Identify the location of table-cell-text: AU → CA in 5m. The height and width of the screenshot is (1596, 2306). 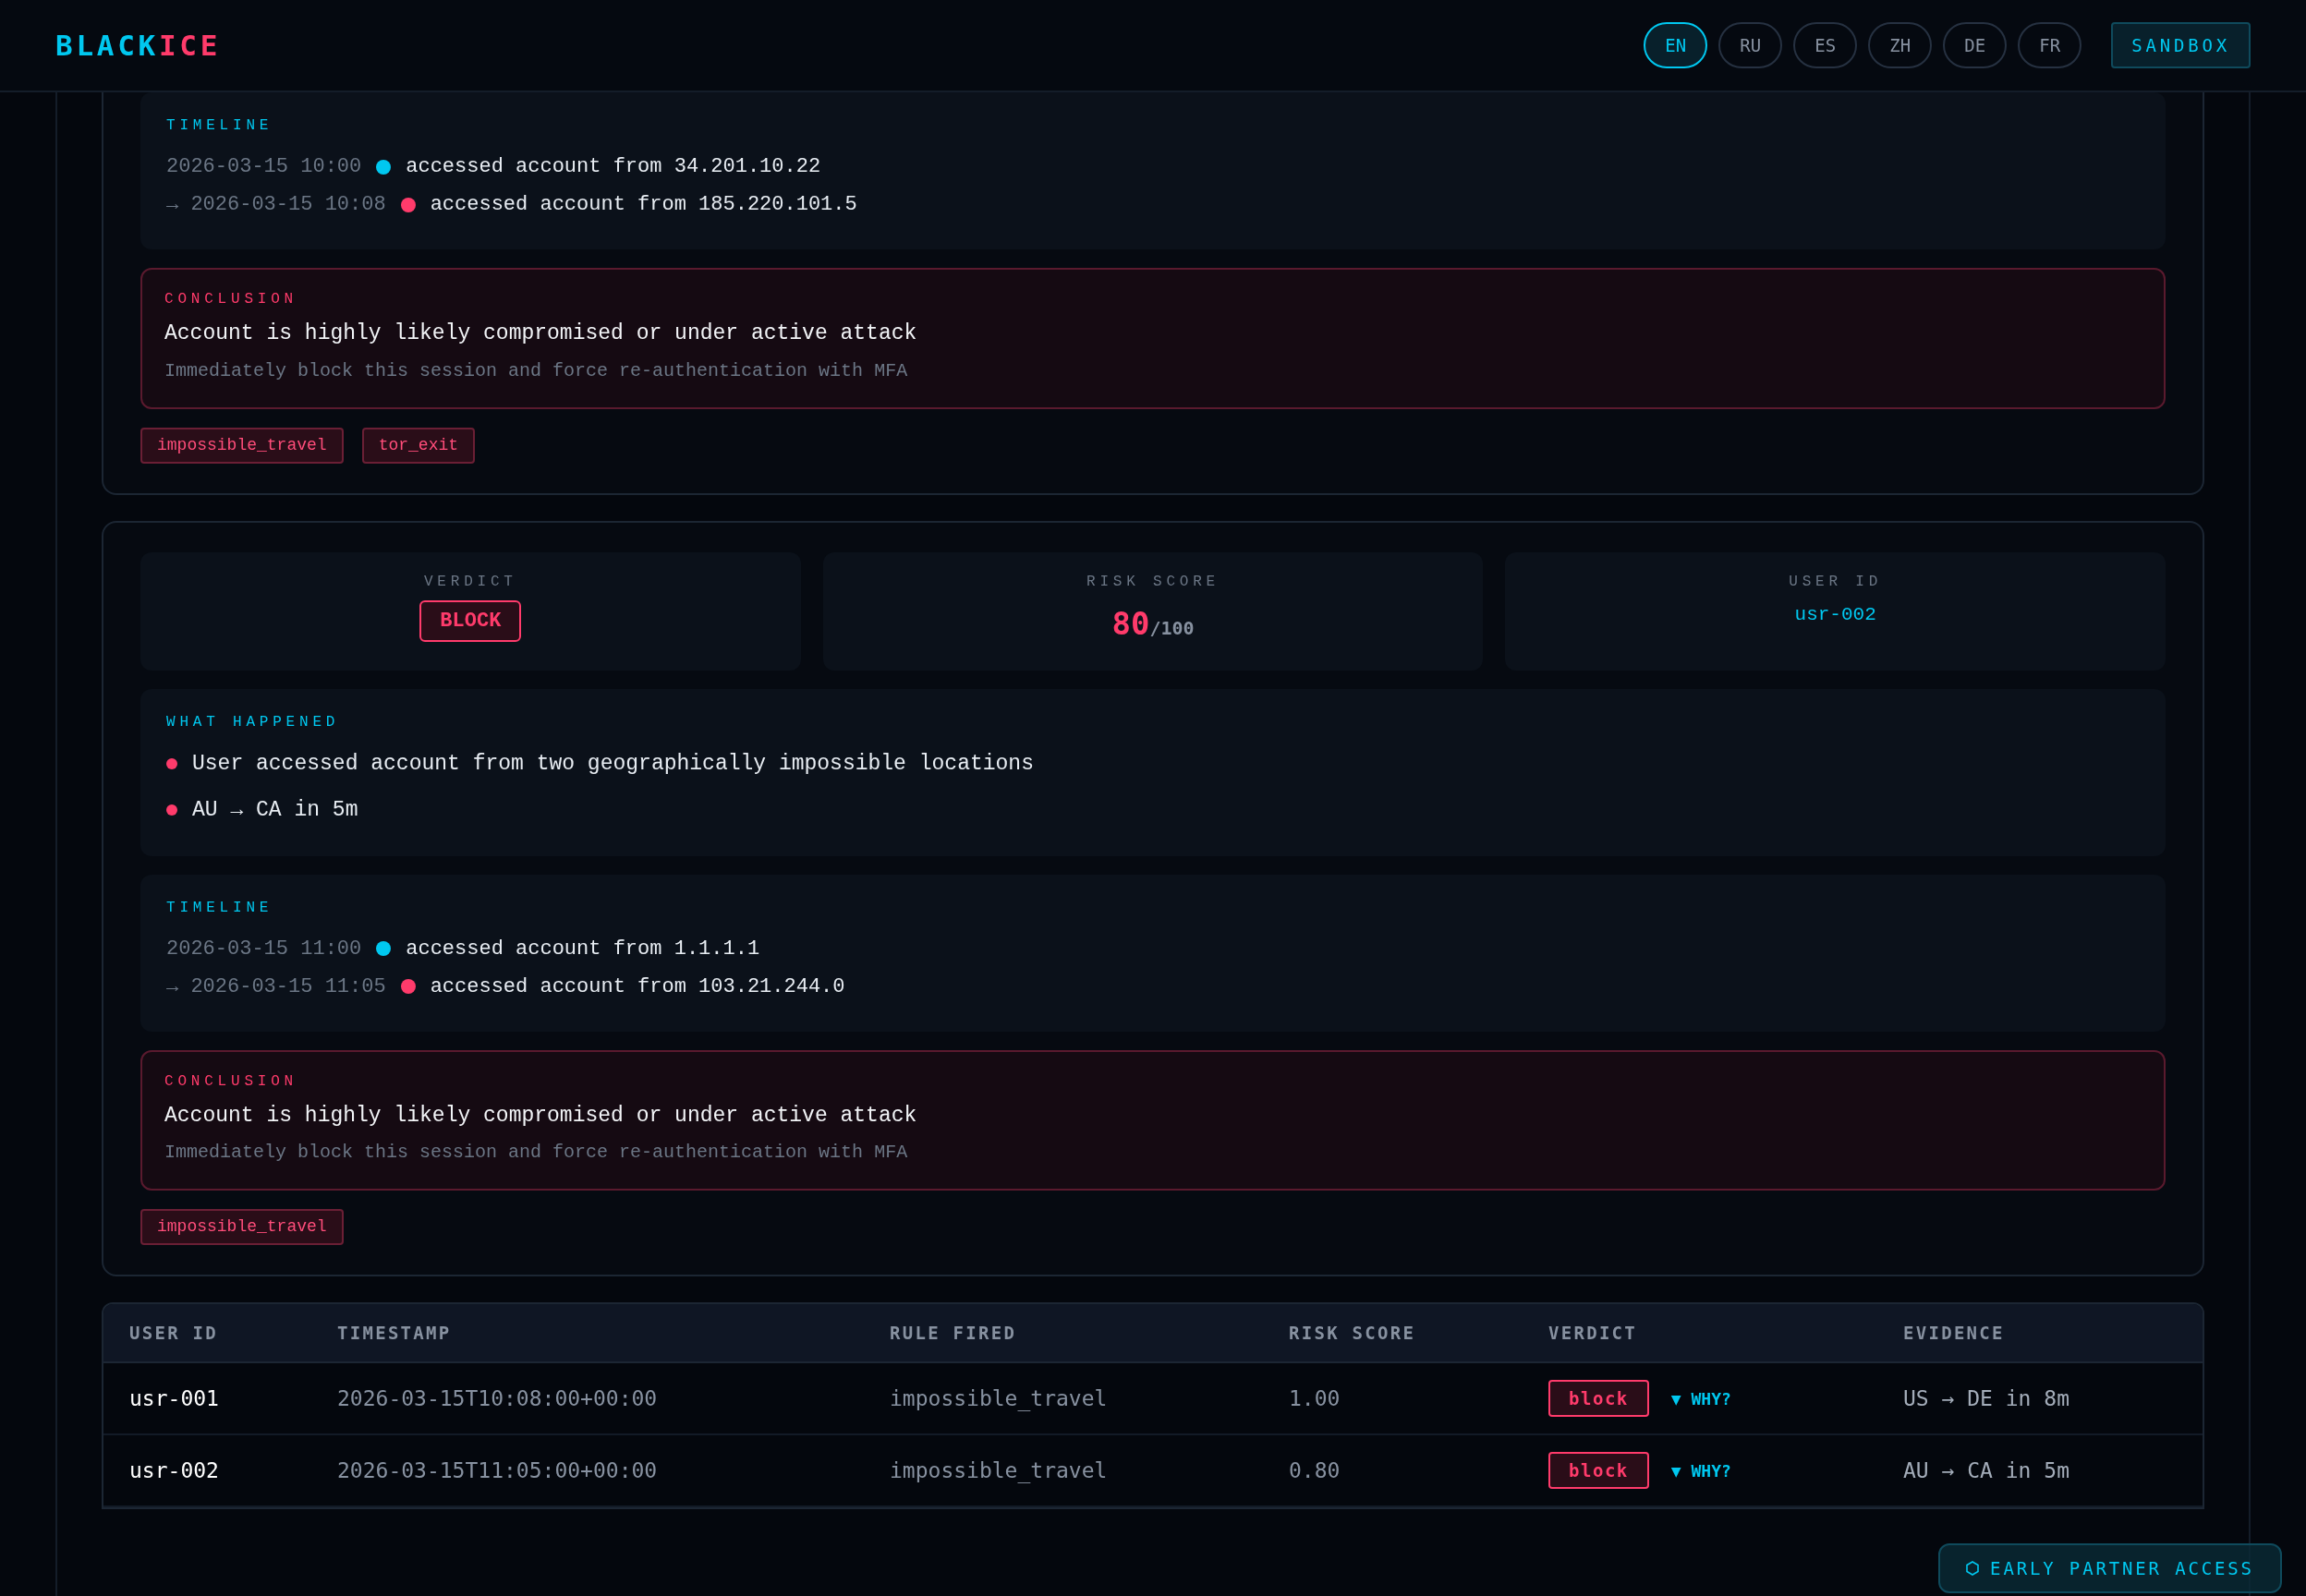
(1986, 1470).